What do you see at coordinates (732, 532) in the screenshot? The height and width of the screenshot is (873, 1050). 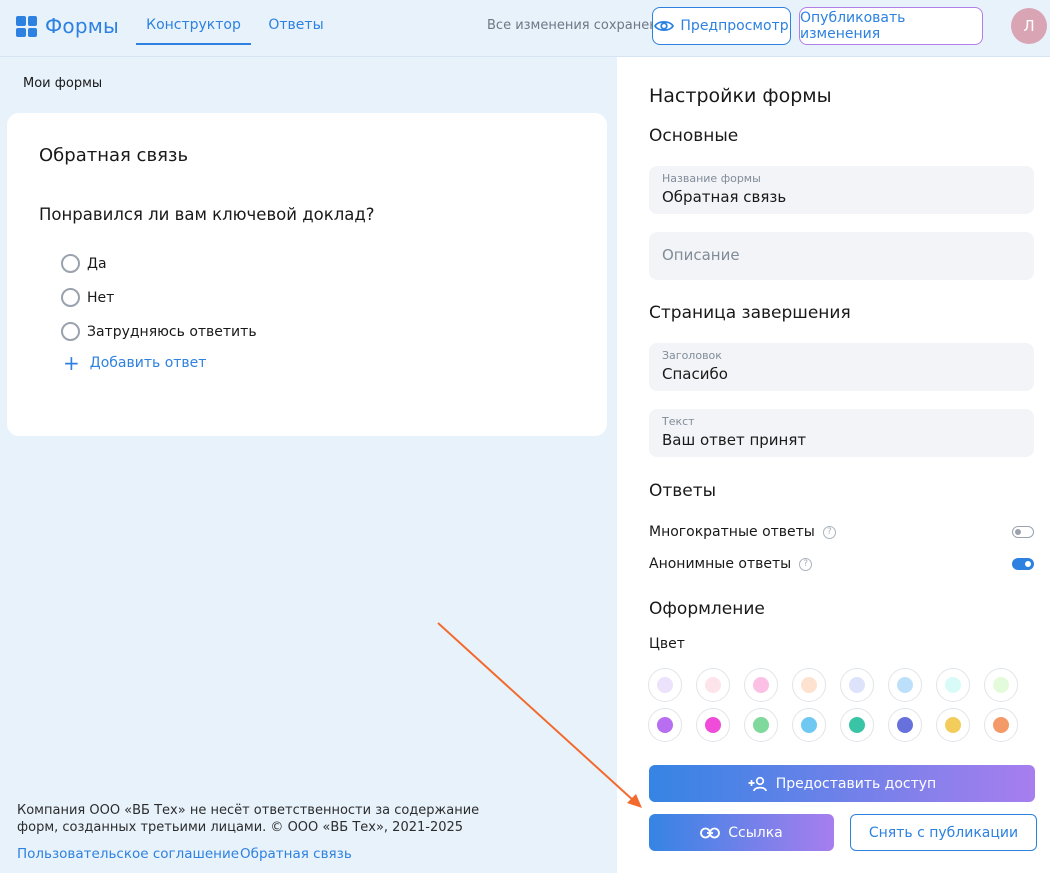 I see `multiple-answers-label: Многократные ответы` at bounding box center [732, 532].